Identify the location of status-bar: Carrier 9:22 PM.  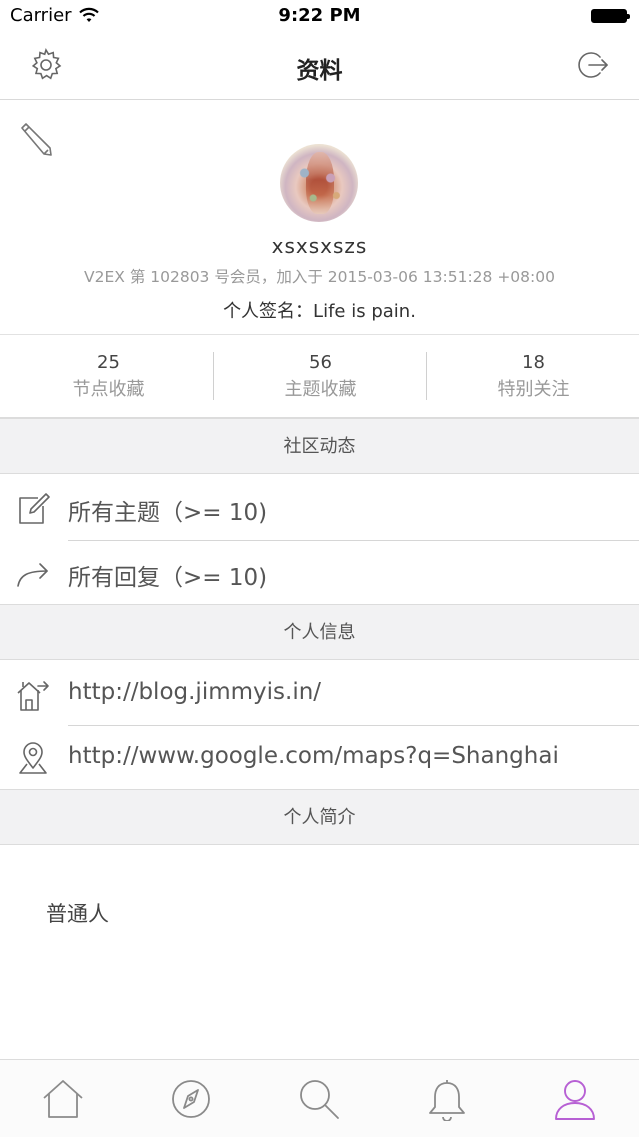
(319, 17).